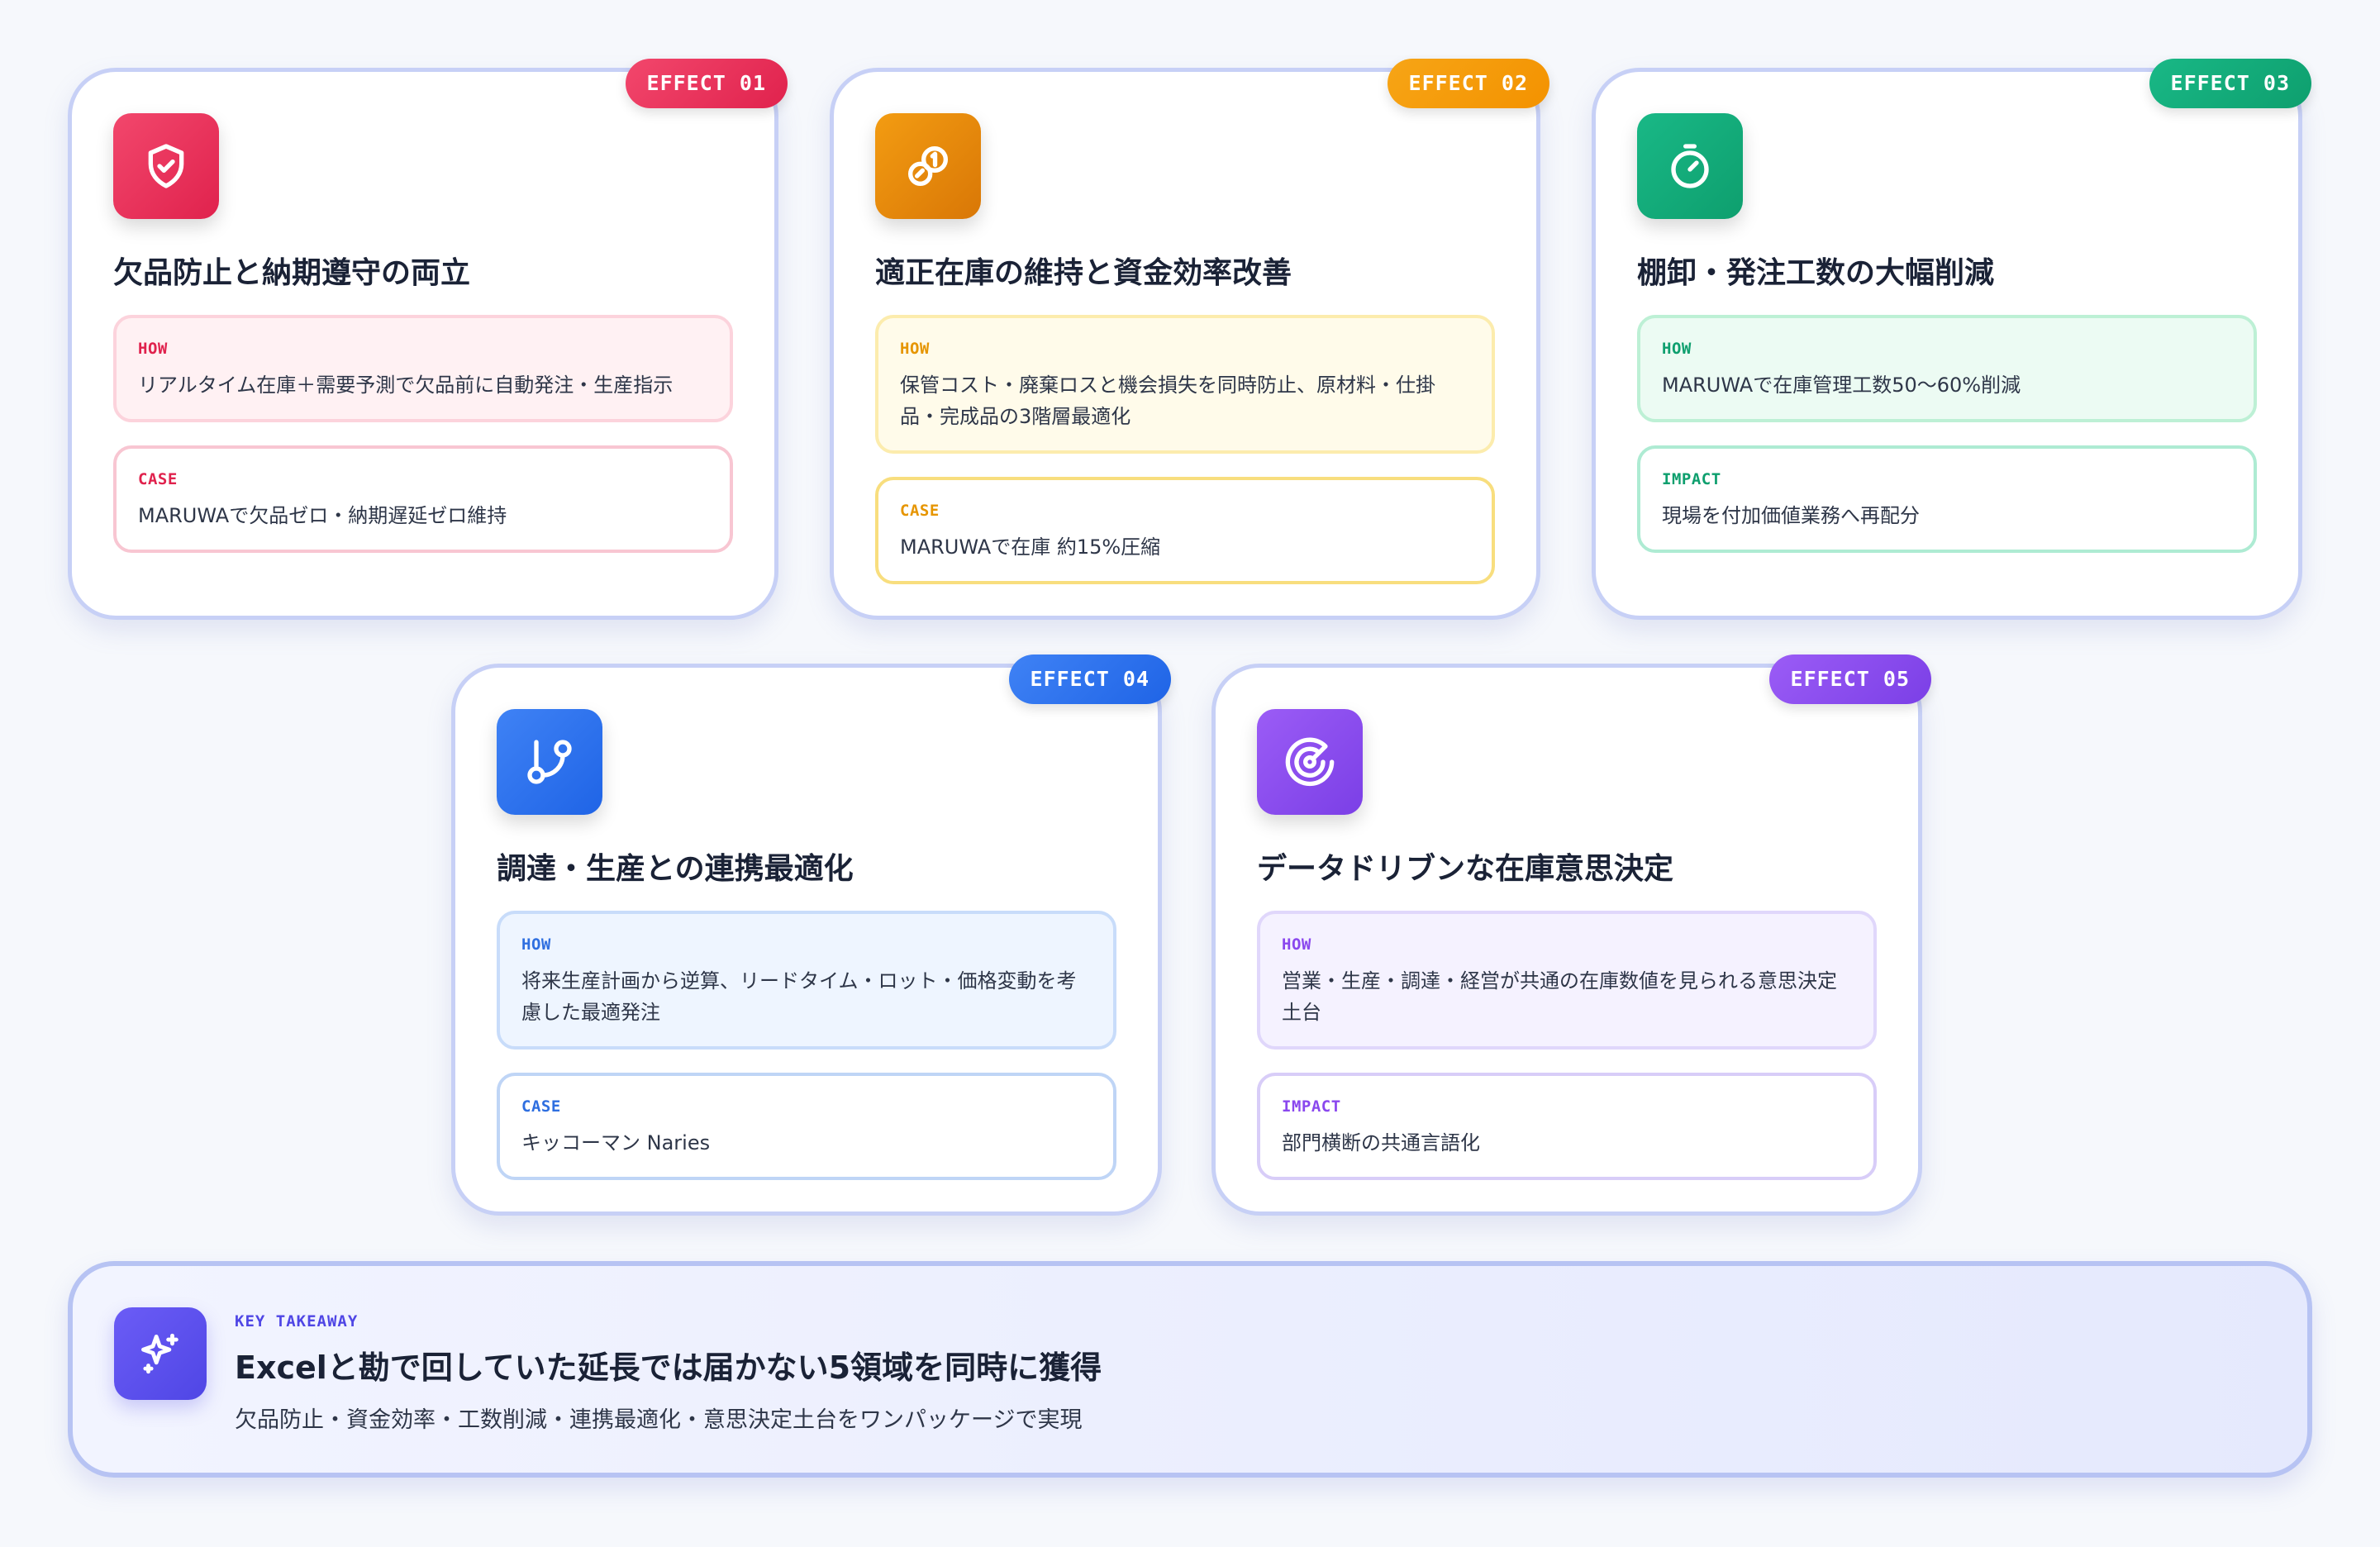 The image size is (2380, 1547). I want to click on box-text: キッコーマン Naries, so click(616, 1142).